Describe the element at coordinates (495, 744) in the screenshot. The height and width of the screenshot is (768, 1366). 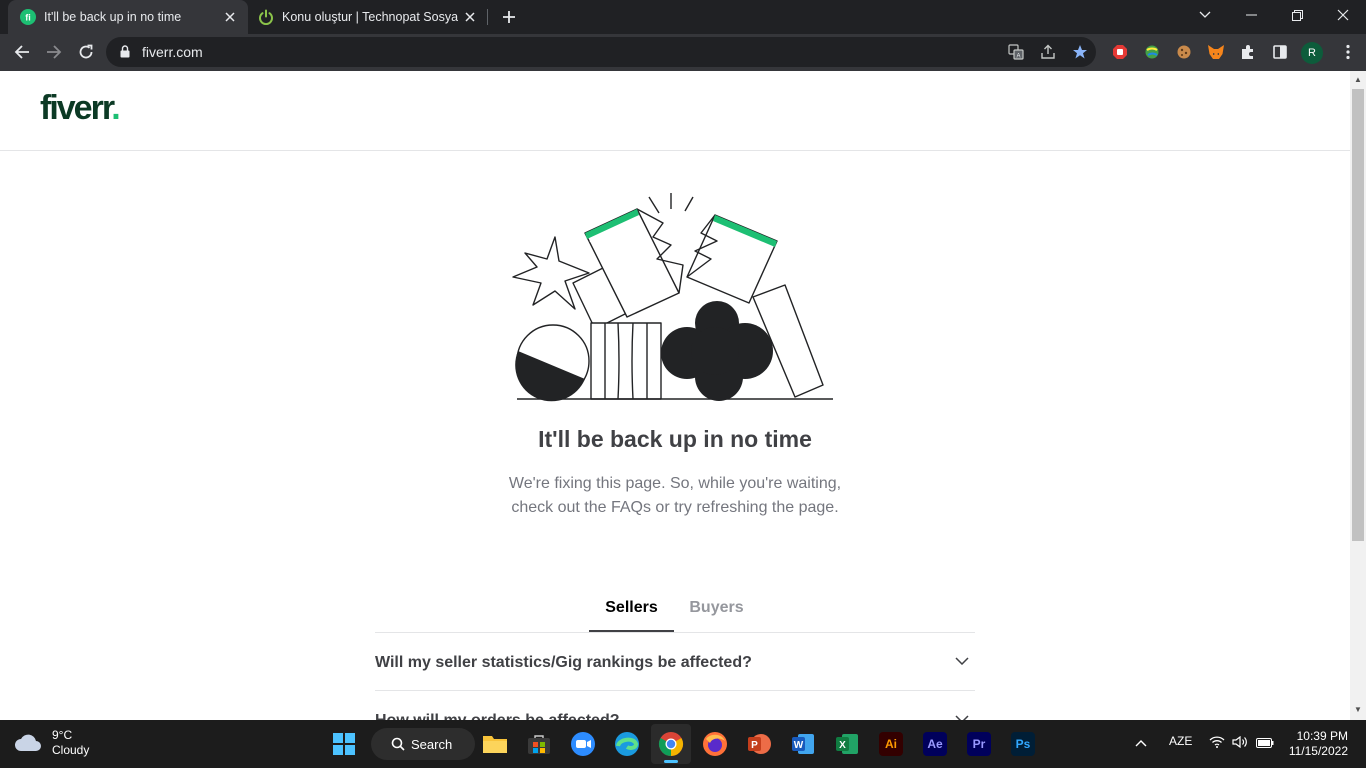
I see `file-explorer-app` at that location.